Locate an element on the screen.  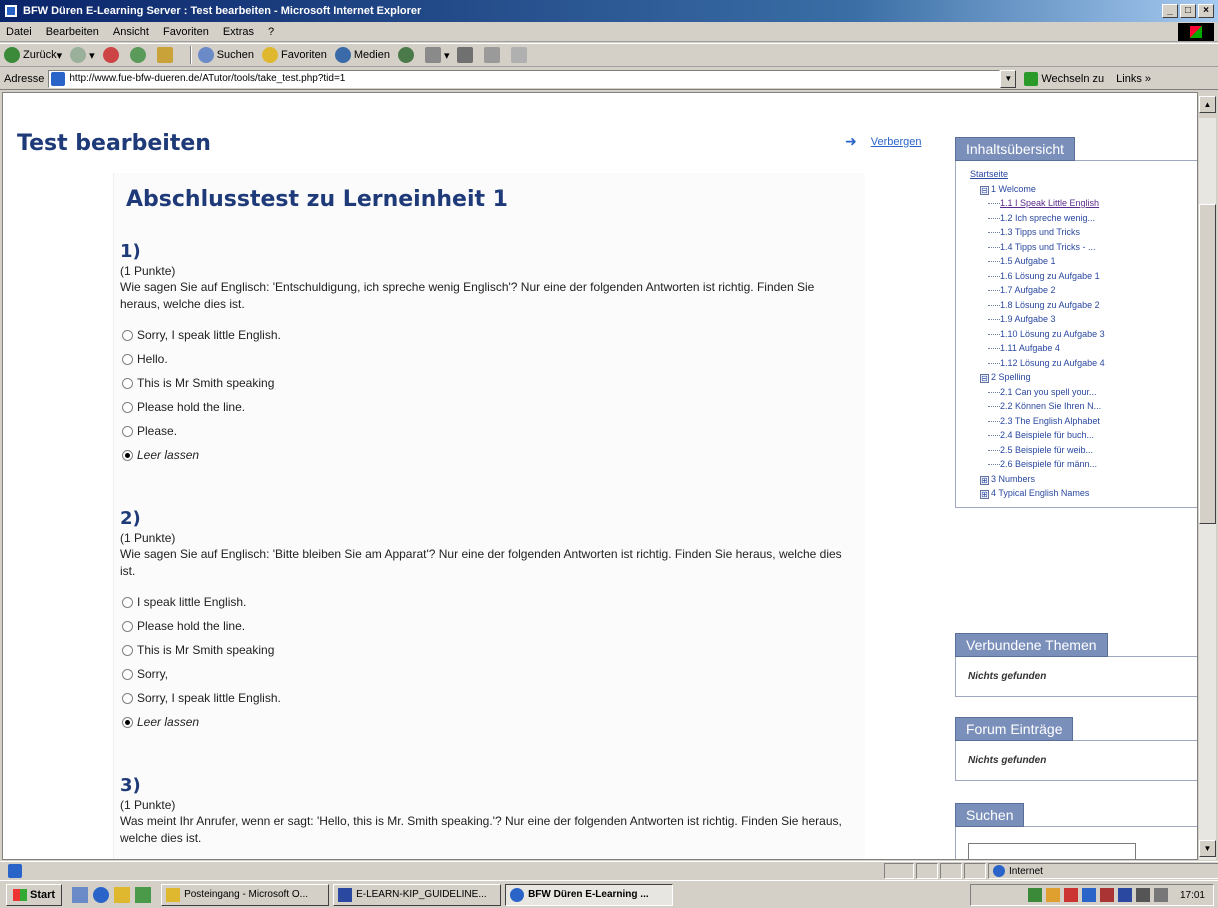
toc-page: 1.1 I Speak Little English is located at coordinates (1082, 203).